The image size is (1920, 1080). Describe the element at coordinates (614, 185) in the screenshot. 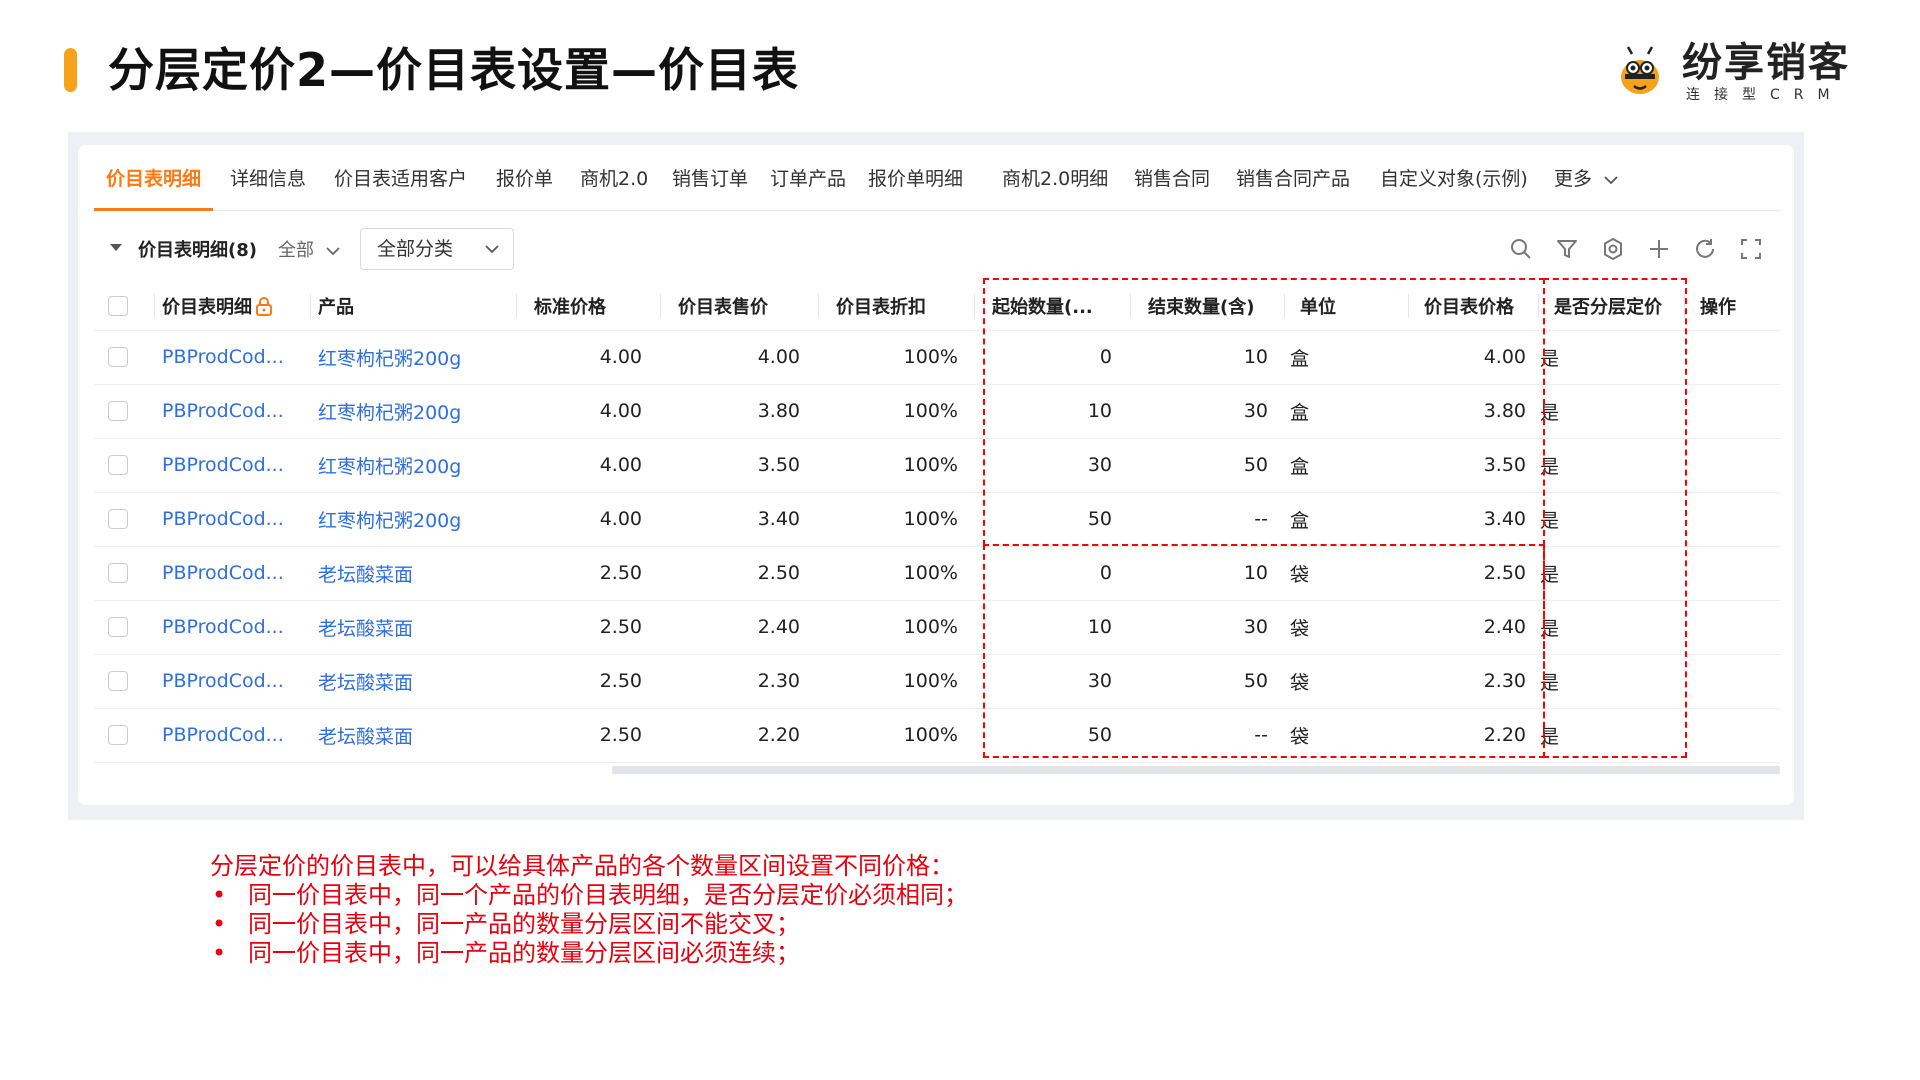

I see `tab-opportunity: 商机2.0` at that location.